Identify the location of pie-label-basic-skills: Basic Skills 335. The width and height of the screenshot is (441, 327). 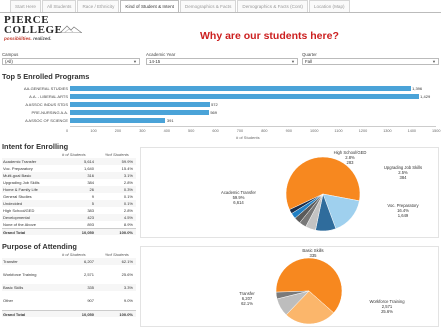
(313, 253).